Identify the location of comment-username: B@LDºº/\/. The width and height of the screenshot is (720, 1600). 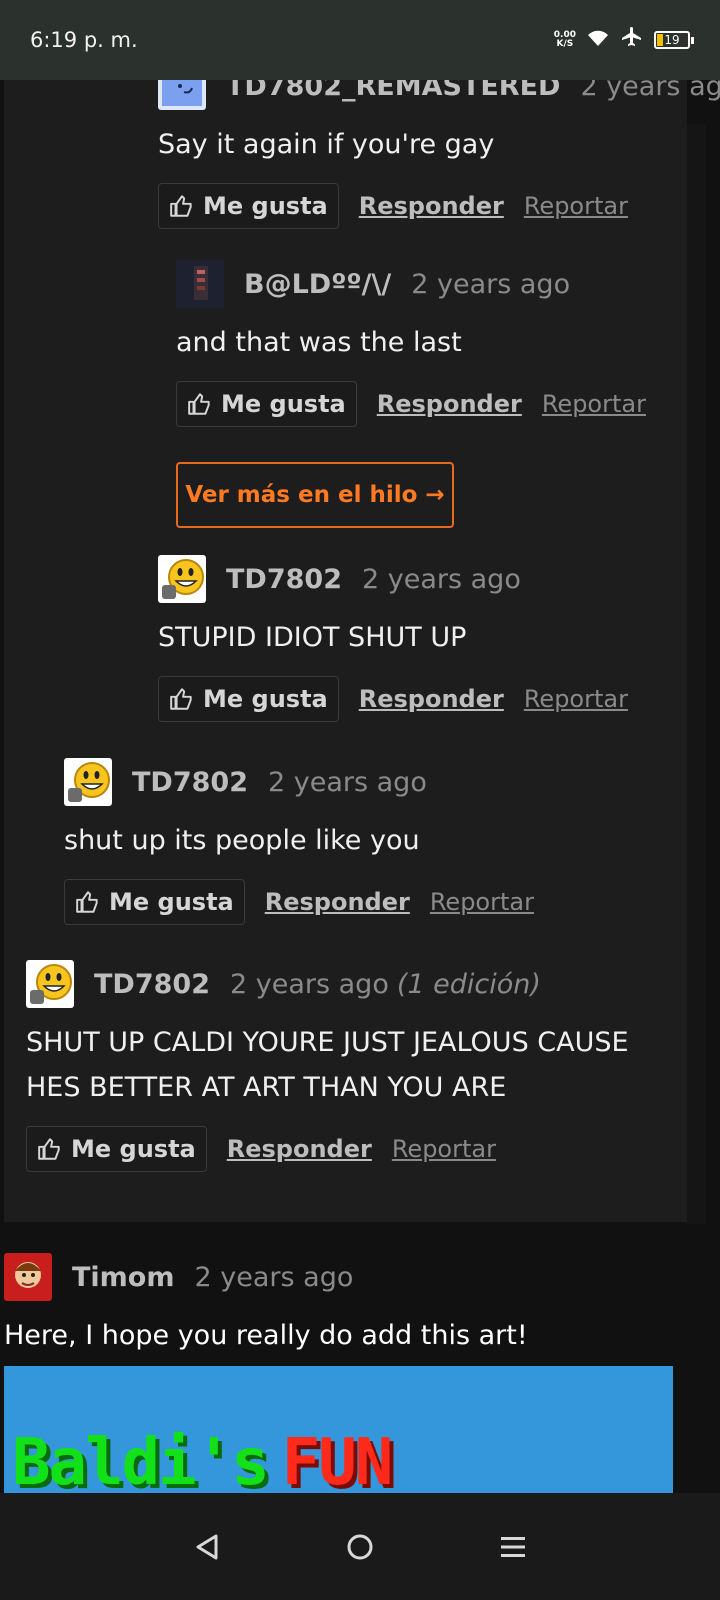
(317, 284).